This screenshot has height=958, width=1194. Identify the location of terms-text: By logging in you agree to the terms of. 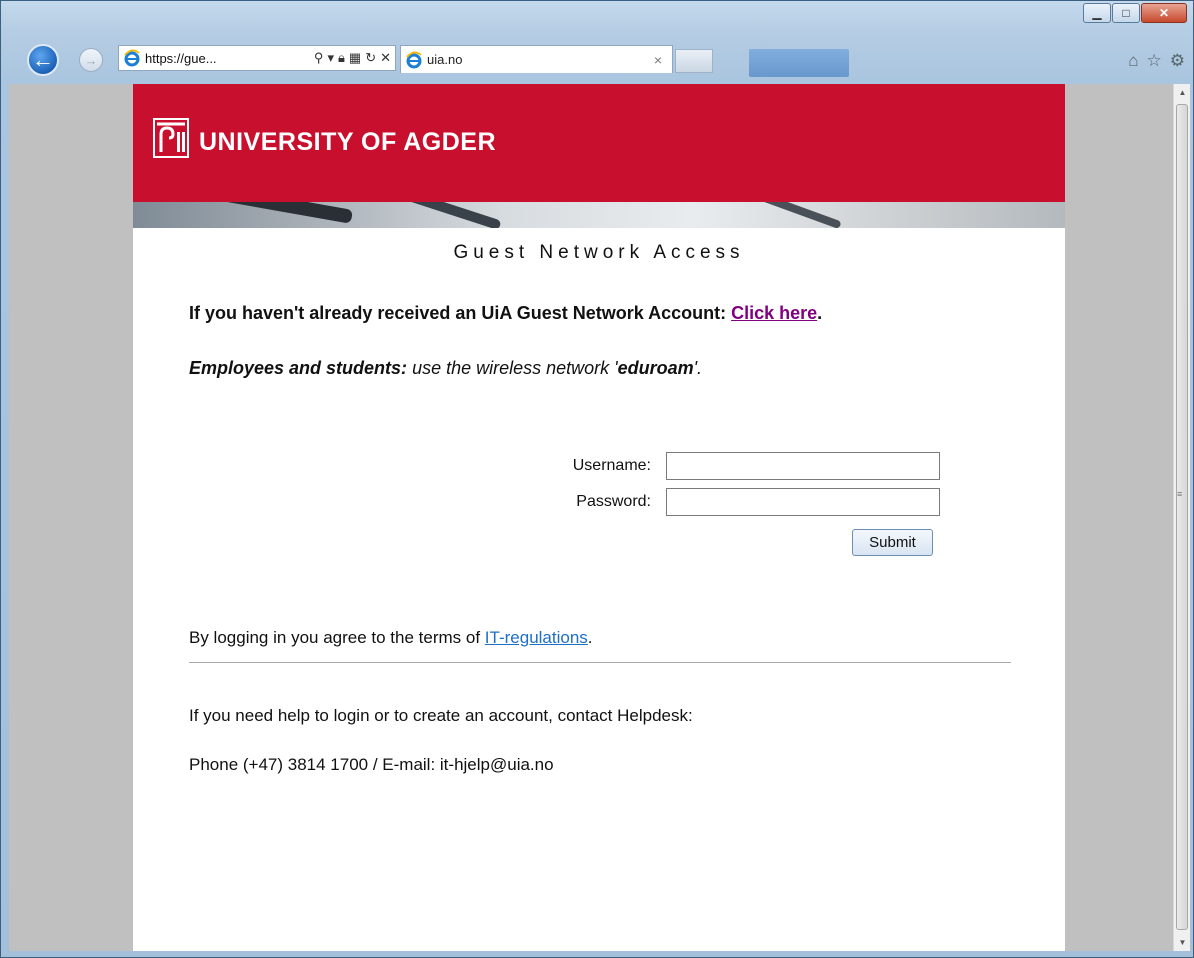
(337, 637).